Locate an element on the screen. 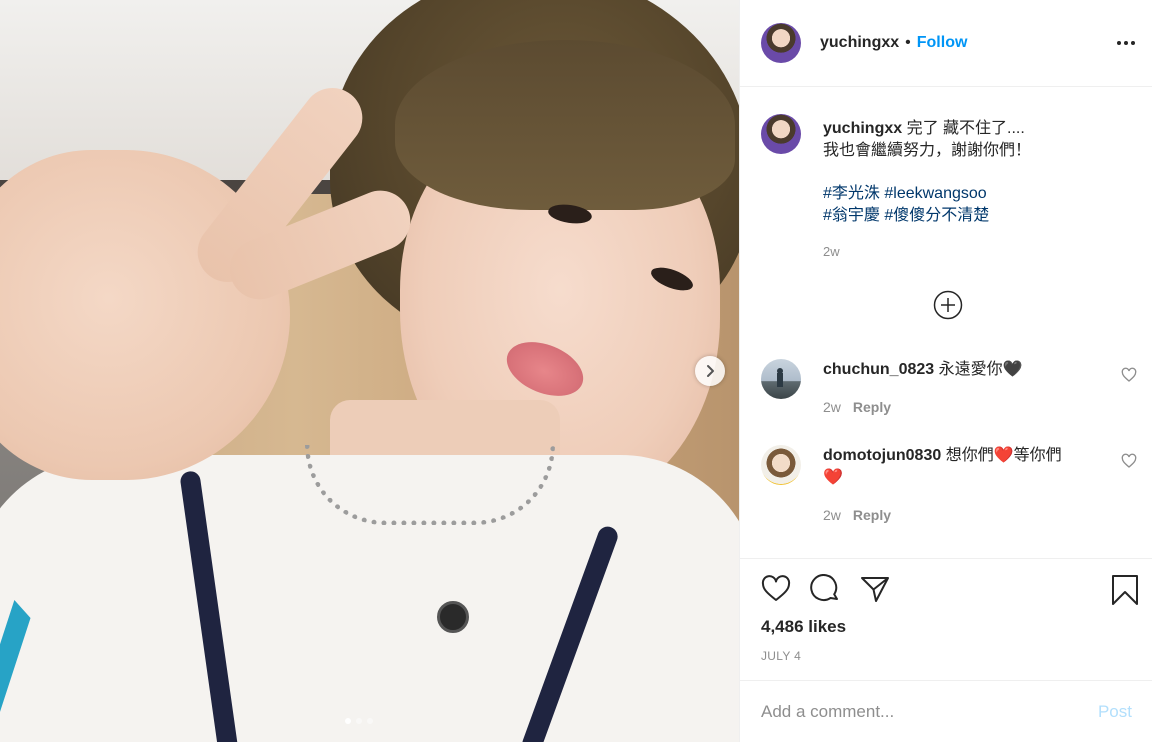 This screenshot has width=1152, height=742. post-actions is located at coordinates (949, 591).